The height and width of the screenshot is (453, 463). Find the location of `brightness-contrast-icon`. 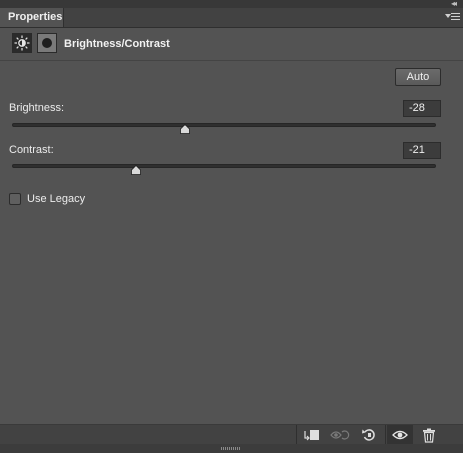

brightness-contrast-icon is located at coordinates (22, 43).